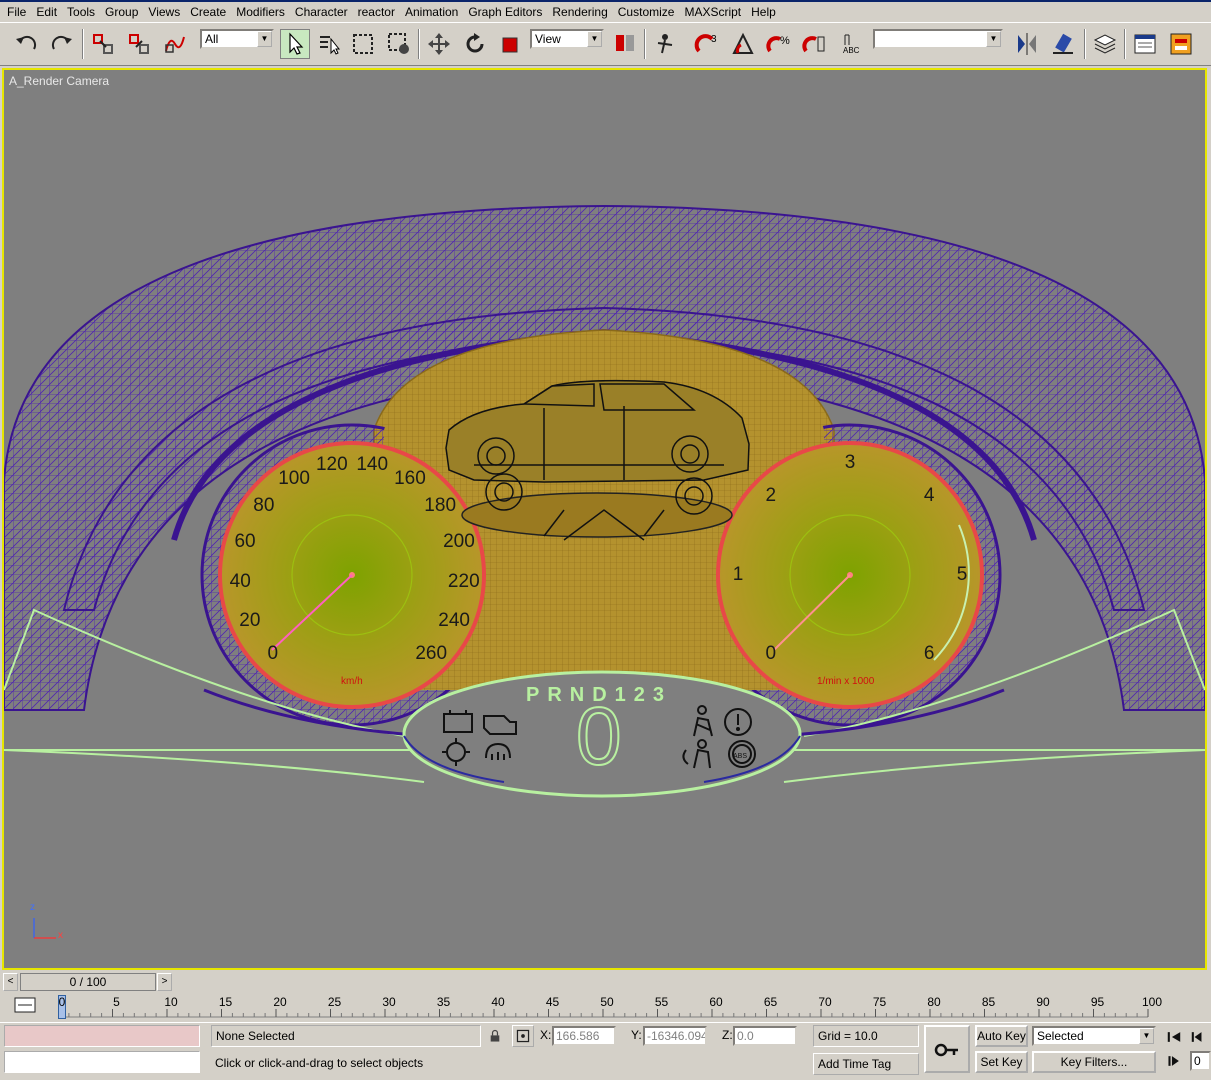 The width and height of the screenshot is (1211, 1080). I want to click on schematic-view-icon, so click(1181, 44).